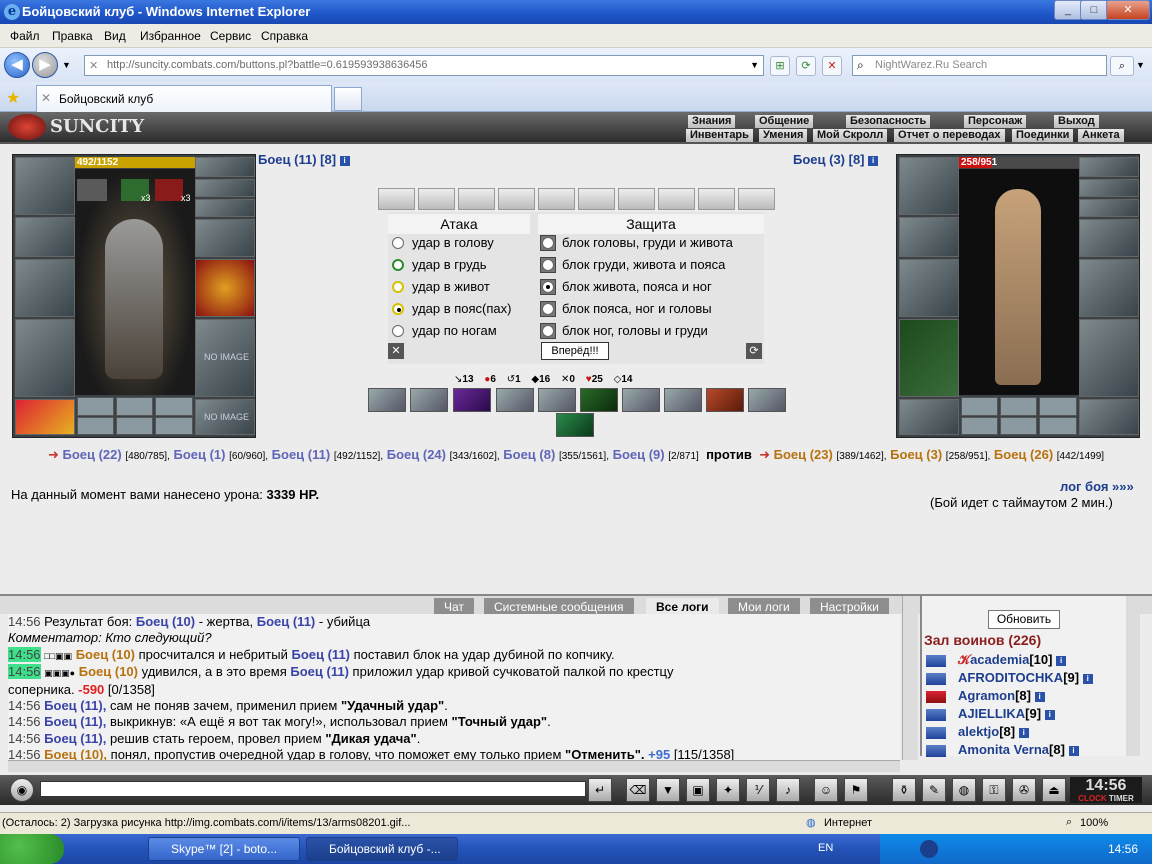 The height and width of the screenshot is (864, 1152). I want to click on attack-option-stomach: удар в живот, so click(451, 286).